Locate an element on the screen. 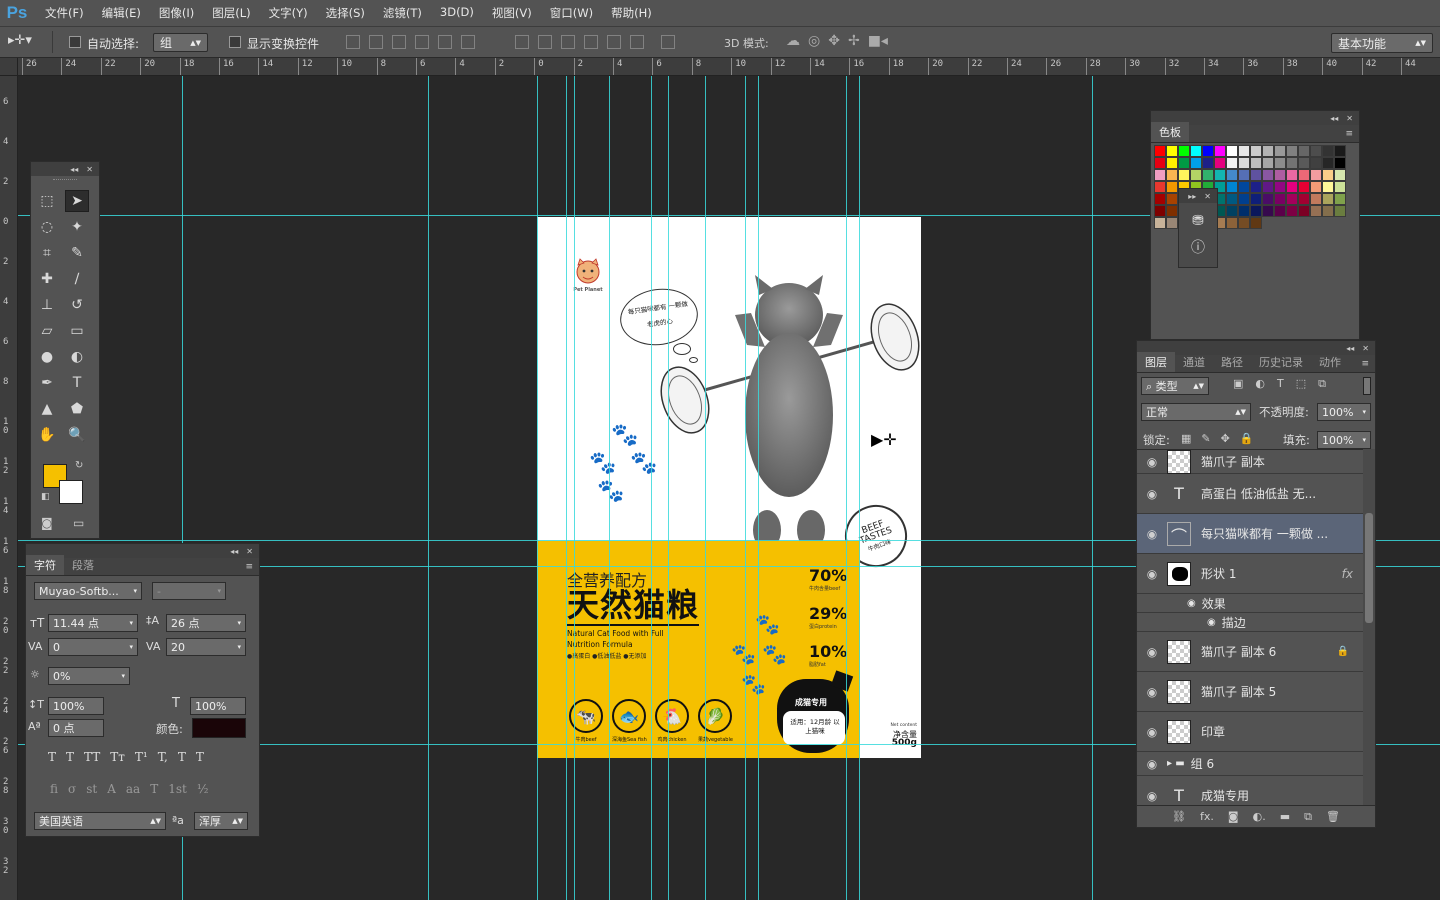  opentype-button: A is located at coordinates (111, 789).